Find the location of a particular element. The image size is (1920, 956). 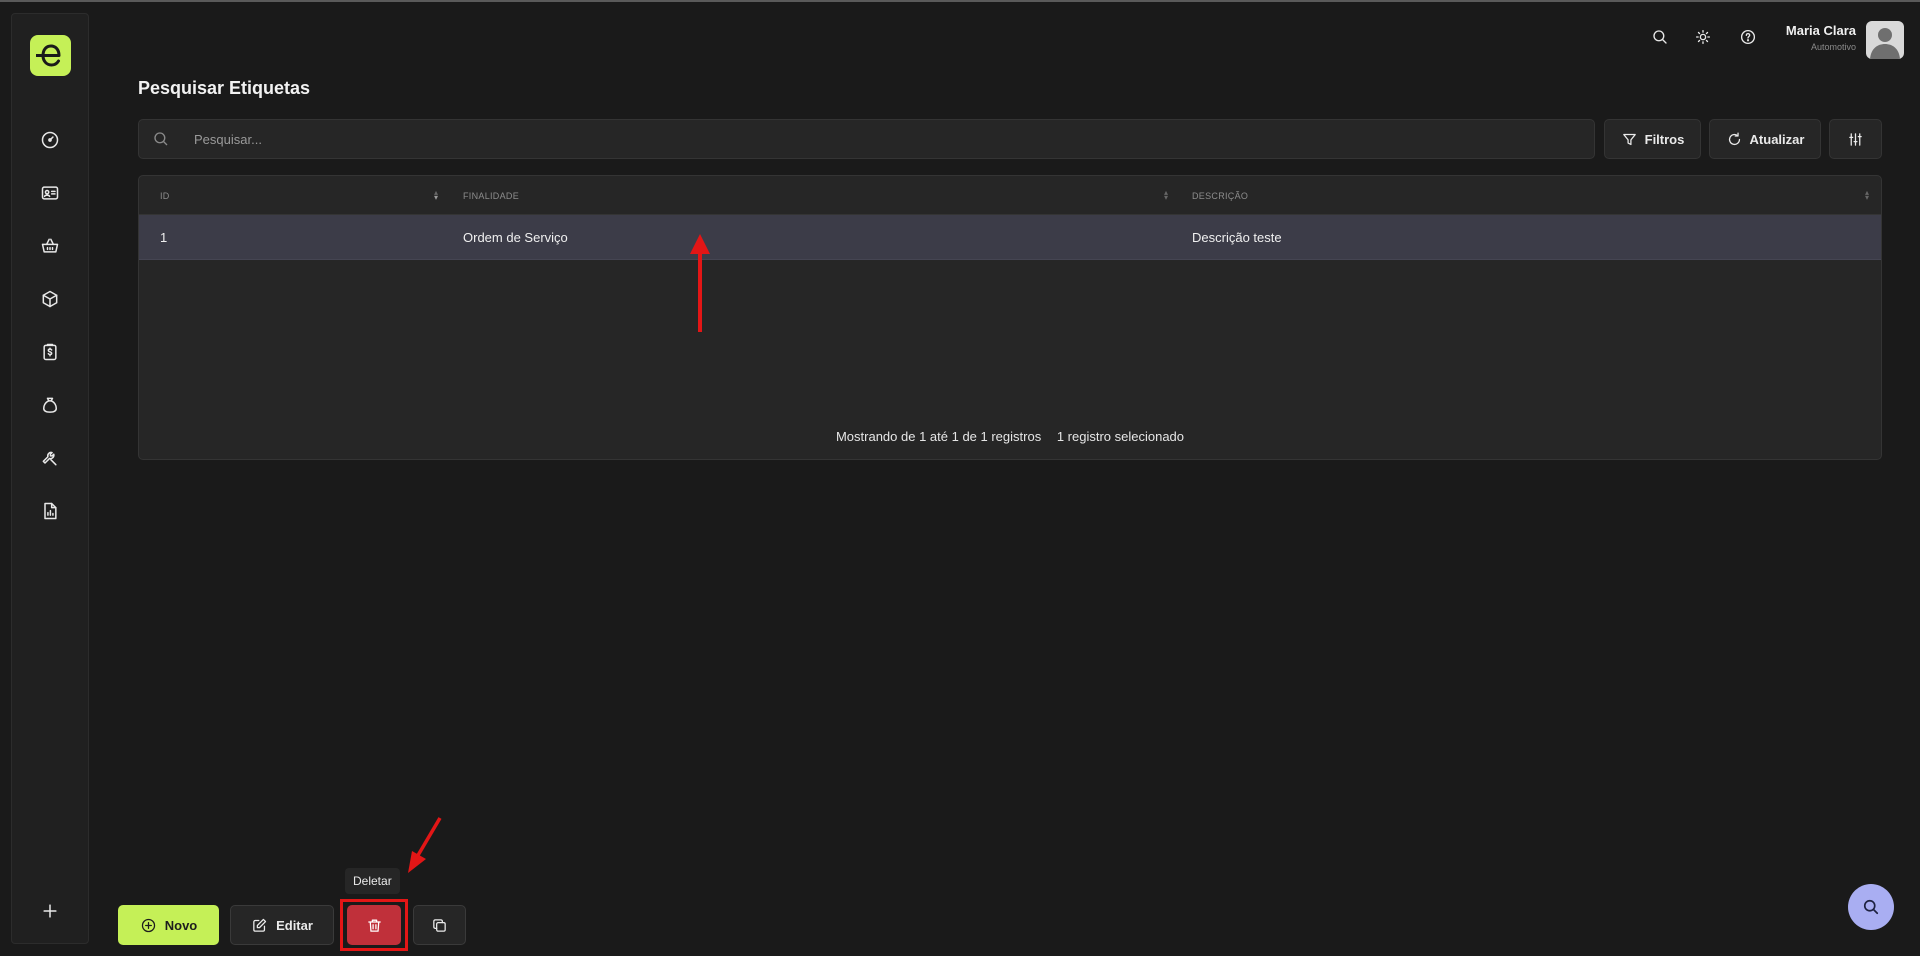

basket-icon is located at coordinates (50, 246).